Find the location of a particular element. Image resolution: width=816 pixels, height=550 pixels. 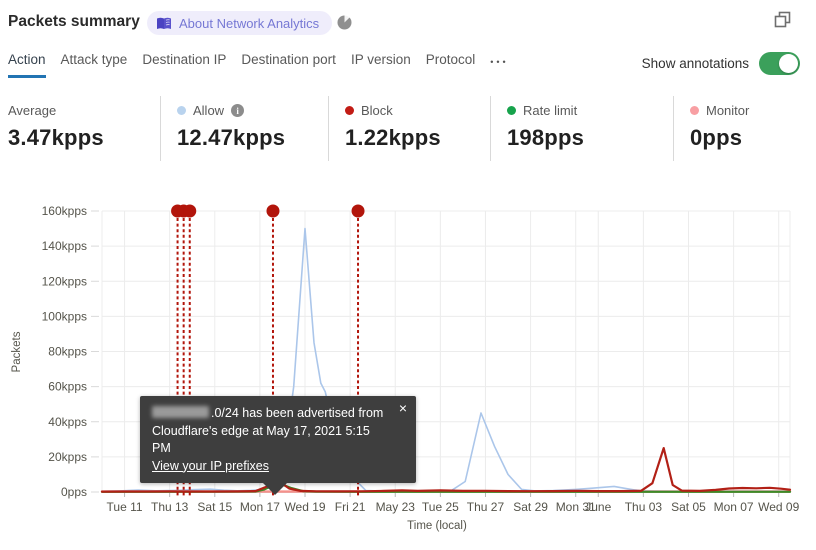

y-tick-label: 60kpps is located at coordinates (67, 387).